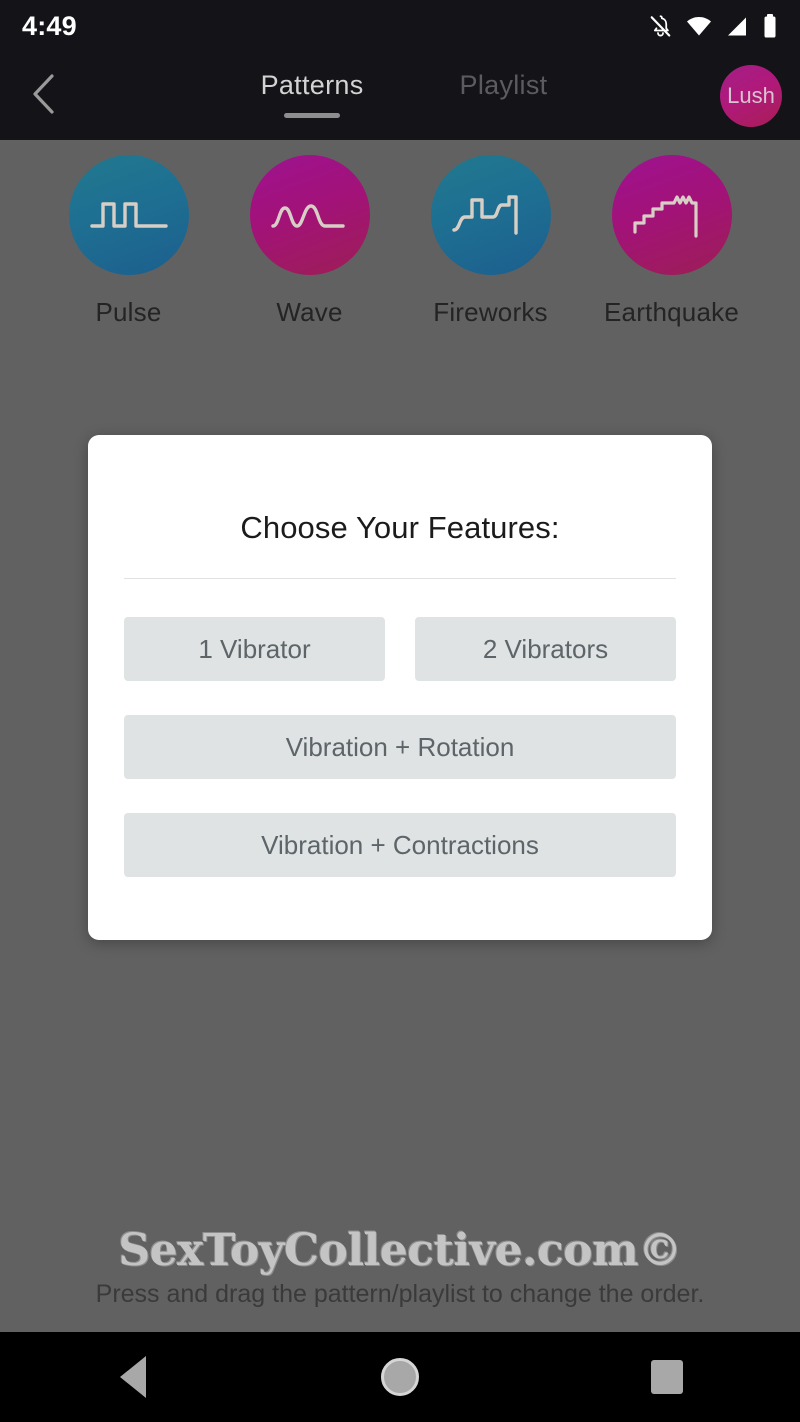  What do you see at coordinates (400, 649) in the screenshot?
I see `dialog-option-row: 1 Vibrator 2 Vibrators` at bounding box center [400, 649].